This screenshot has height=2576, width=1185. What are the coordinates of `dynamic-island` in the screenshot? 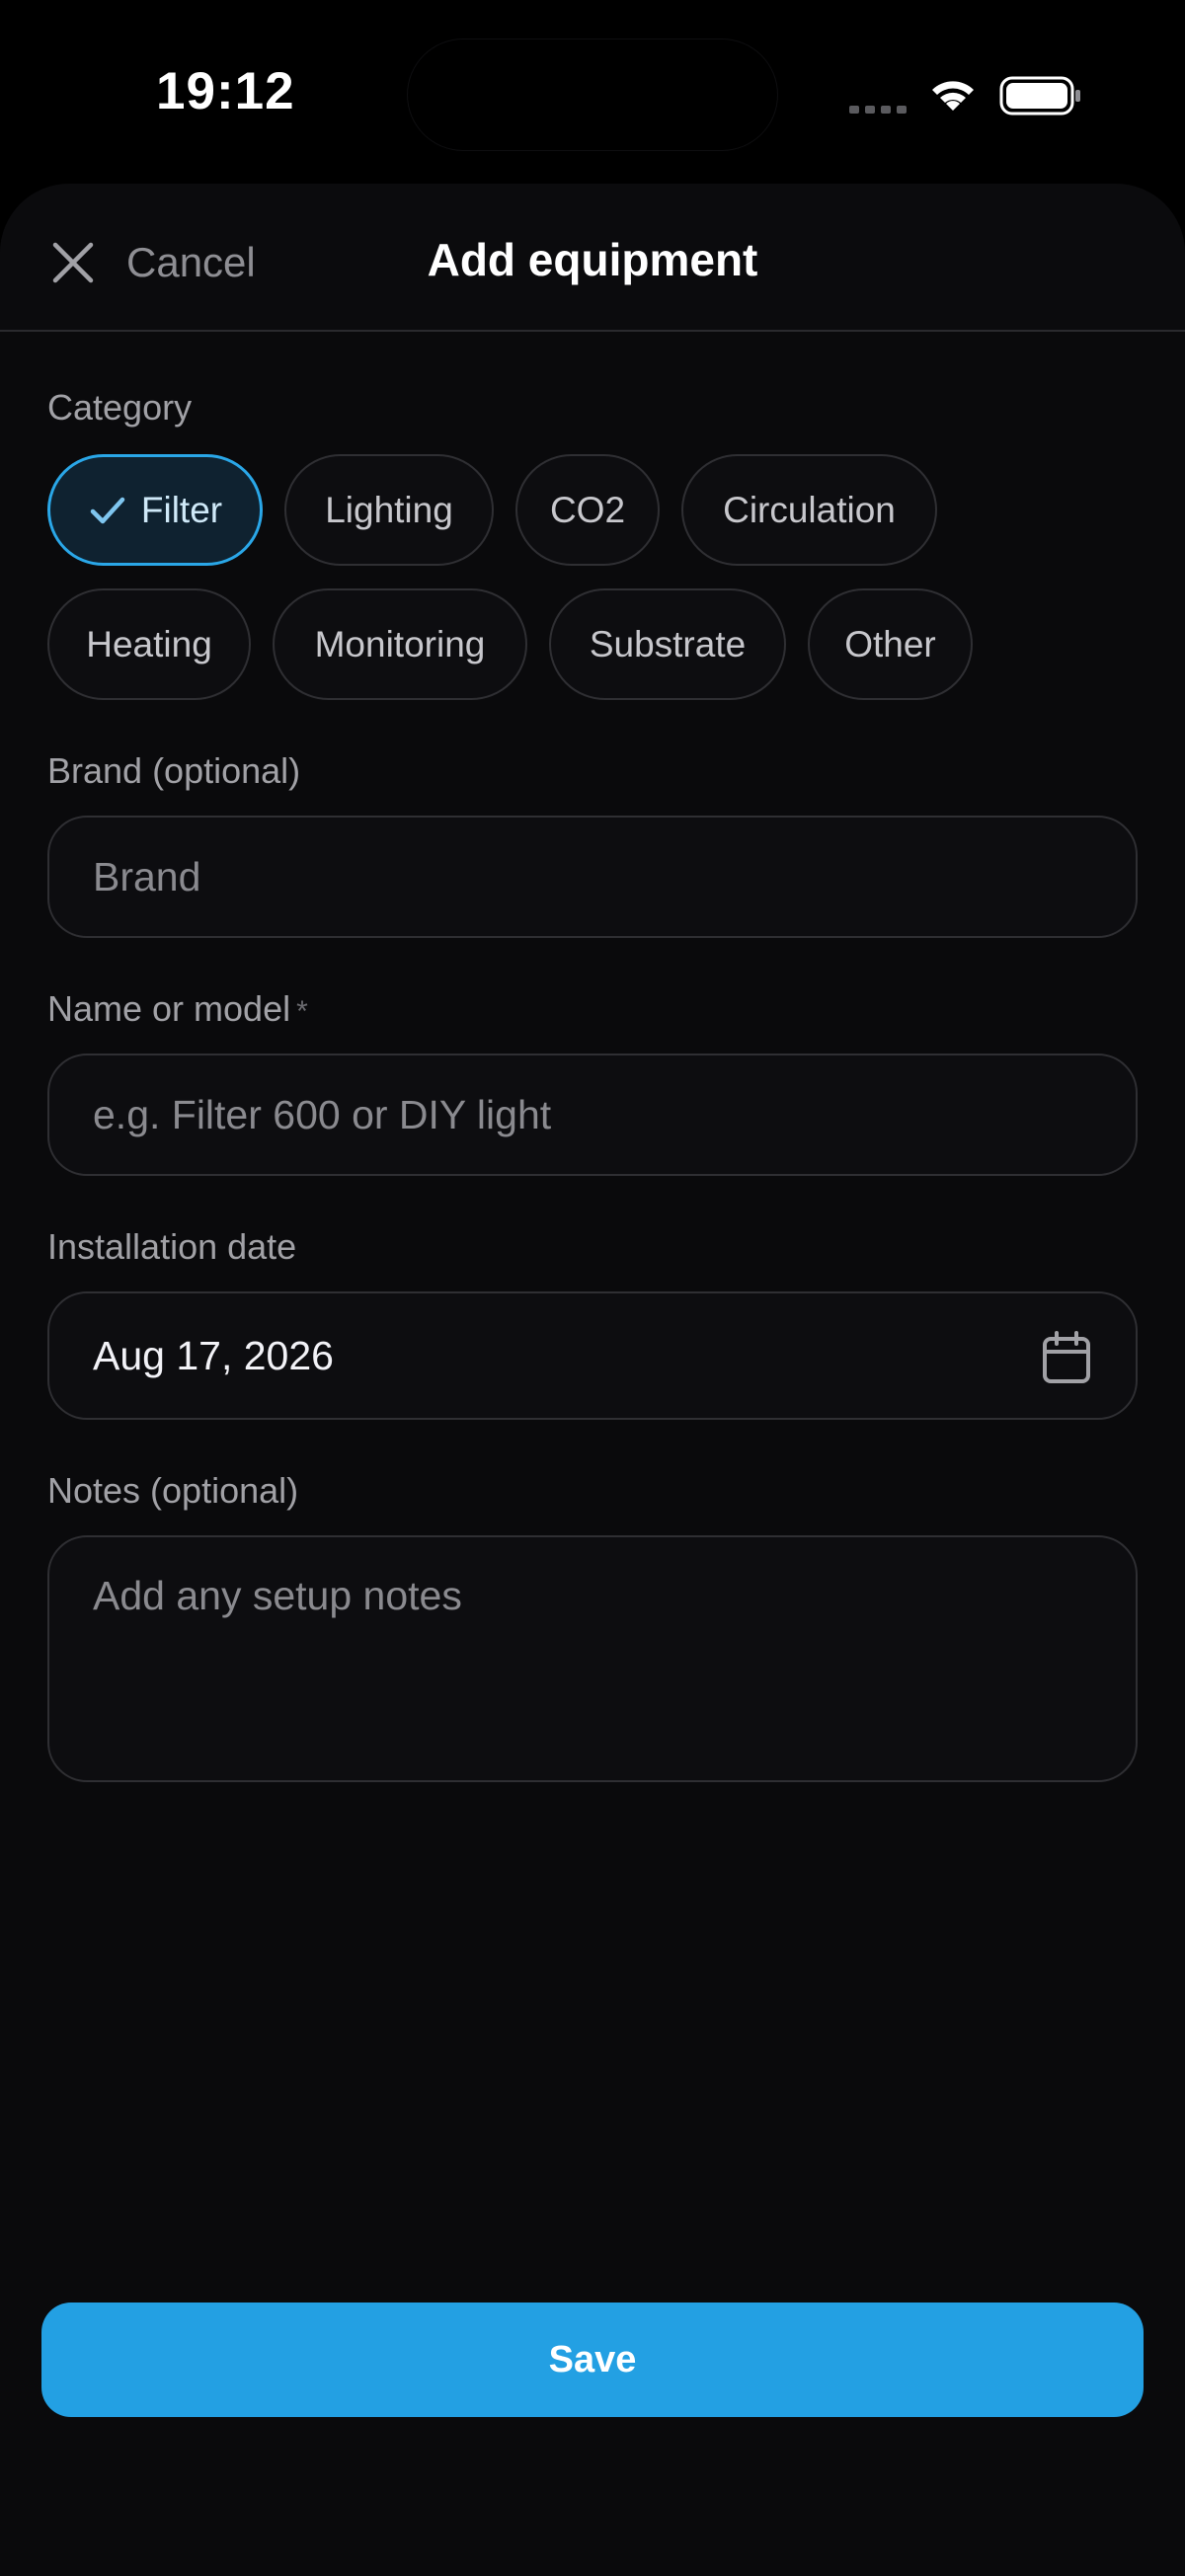 It's located at (592, 94).